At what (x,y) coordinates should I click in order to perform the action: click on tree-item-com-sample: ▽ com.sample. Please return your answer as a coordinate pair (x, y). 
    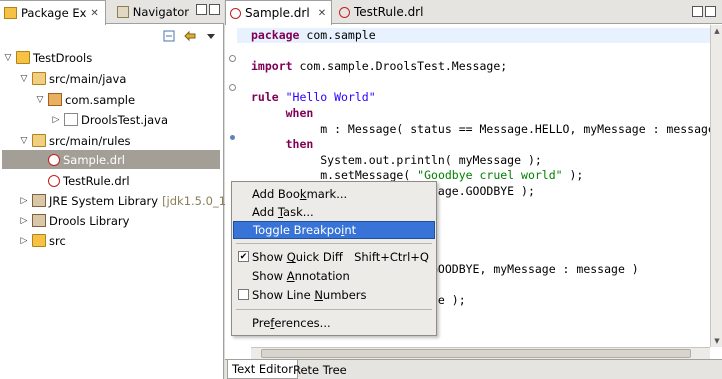
    Looking at the image, I should click on (85, 99).